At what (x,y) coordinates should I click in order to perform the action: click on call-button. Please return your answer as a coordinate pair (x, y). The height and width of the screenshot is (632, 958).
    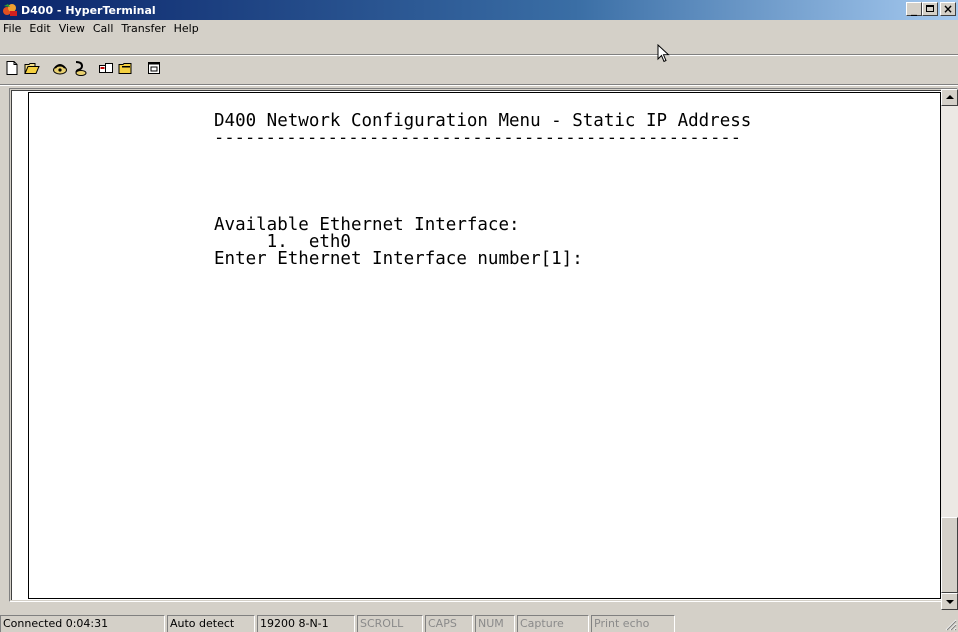
    Looking at the image, I should click on (60, 68).